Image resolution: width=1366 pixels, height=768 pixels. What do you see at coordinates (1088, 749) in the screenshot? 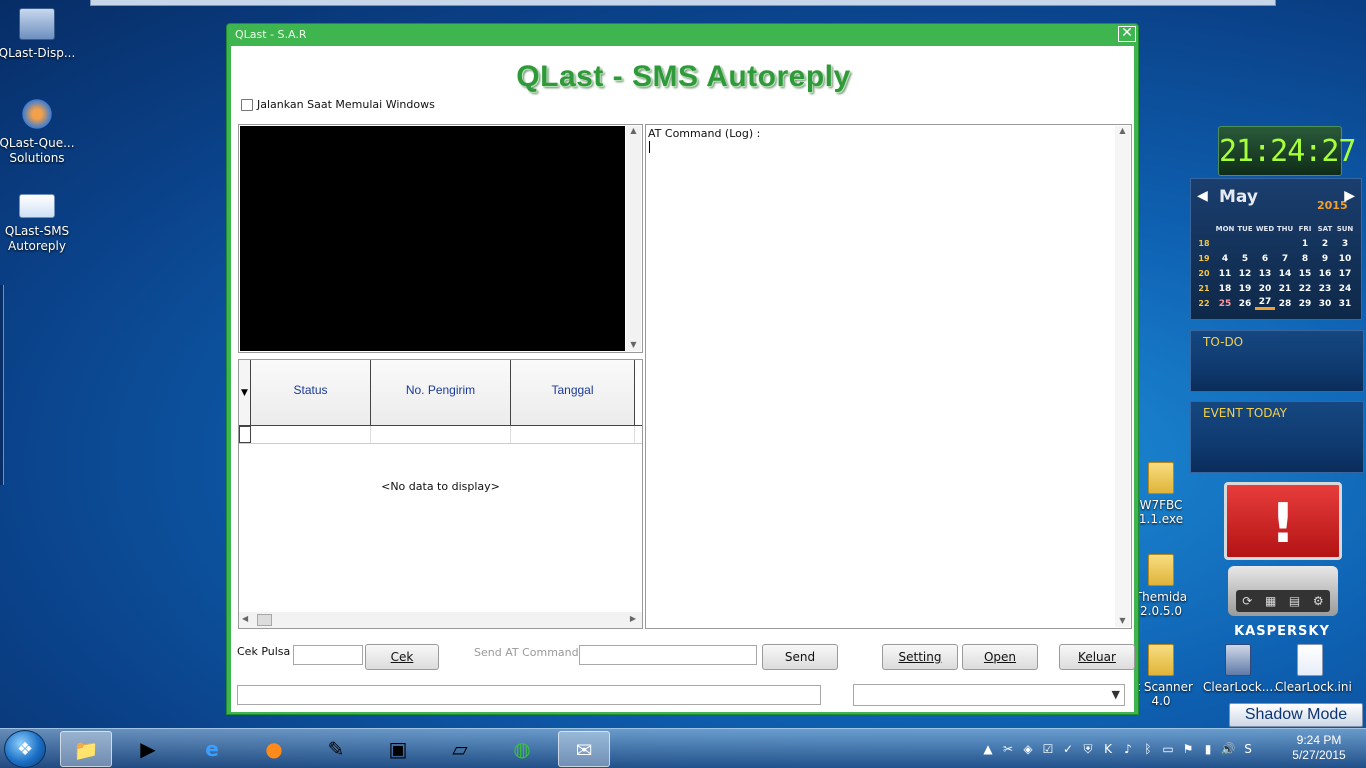
I see `security-icon: ⛨` at bounding box center [1088, 749].